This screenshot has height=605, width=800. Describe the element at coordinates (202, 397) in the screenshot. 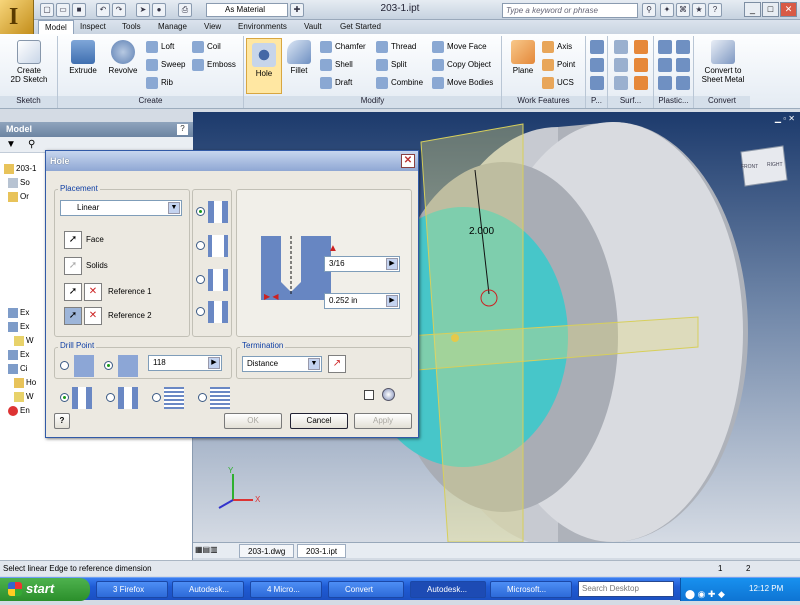

I see `taper-tapped-radio` at that location.